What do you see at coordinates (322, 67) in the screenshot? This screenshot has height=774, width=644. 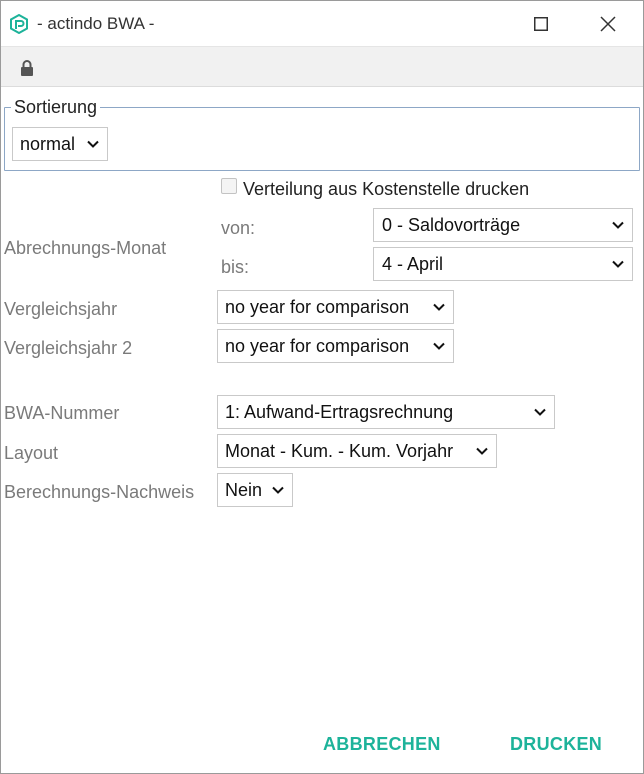 I see `address-bar` at bounding box center [322, 67].